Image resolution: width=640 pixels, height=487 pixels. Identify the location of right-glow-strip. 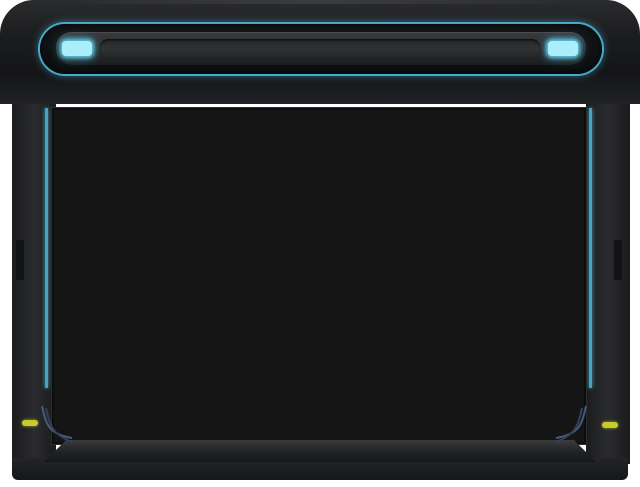
(590, 248).